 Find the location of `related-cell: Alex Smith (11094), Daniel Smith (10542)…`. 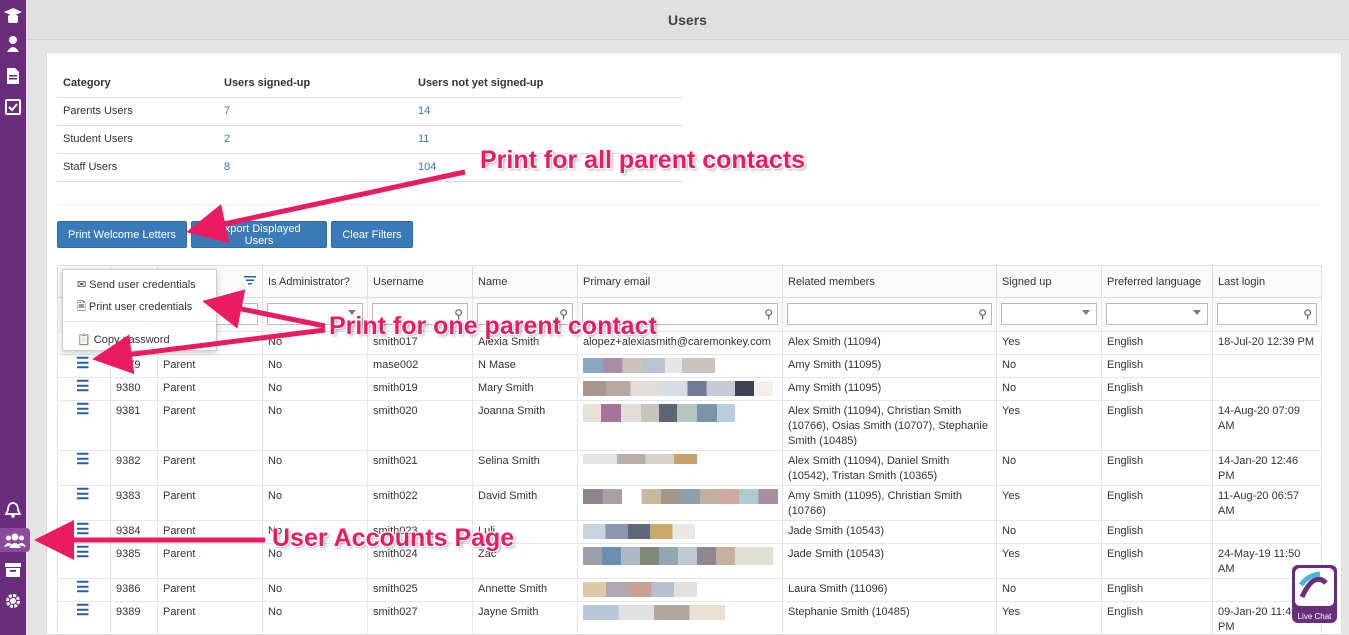

related-cell: Alex Smith (11094), Daniel Smith (10542)… is located at coordinates (889, 468).